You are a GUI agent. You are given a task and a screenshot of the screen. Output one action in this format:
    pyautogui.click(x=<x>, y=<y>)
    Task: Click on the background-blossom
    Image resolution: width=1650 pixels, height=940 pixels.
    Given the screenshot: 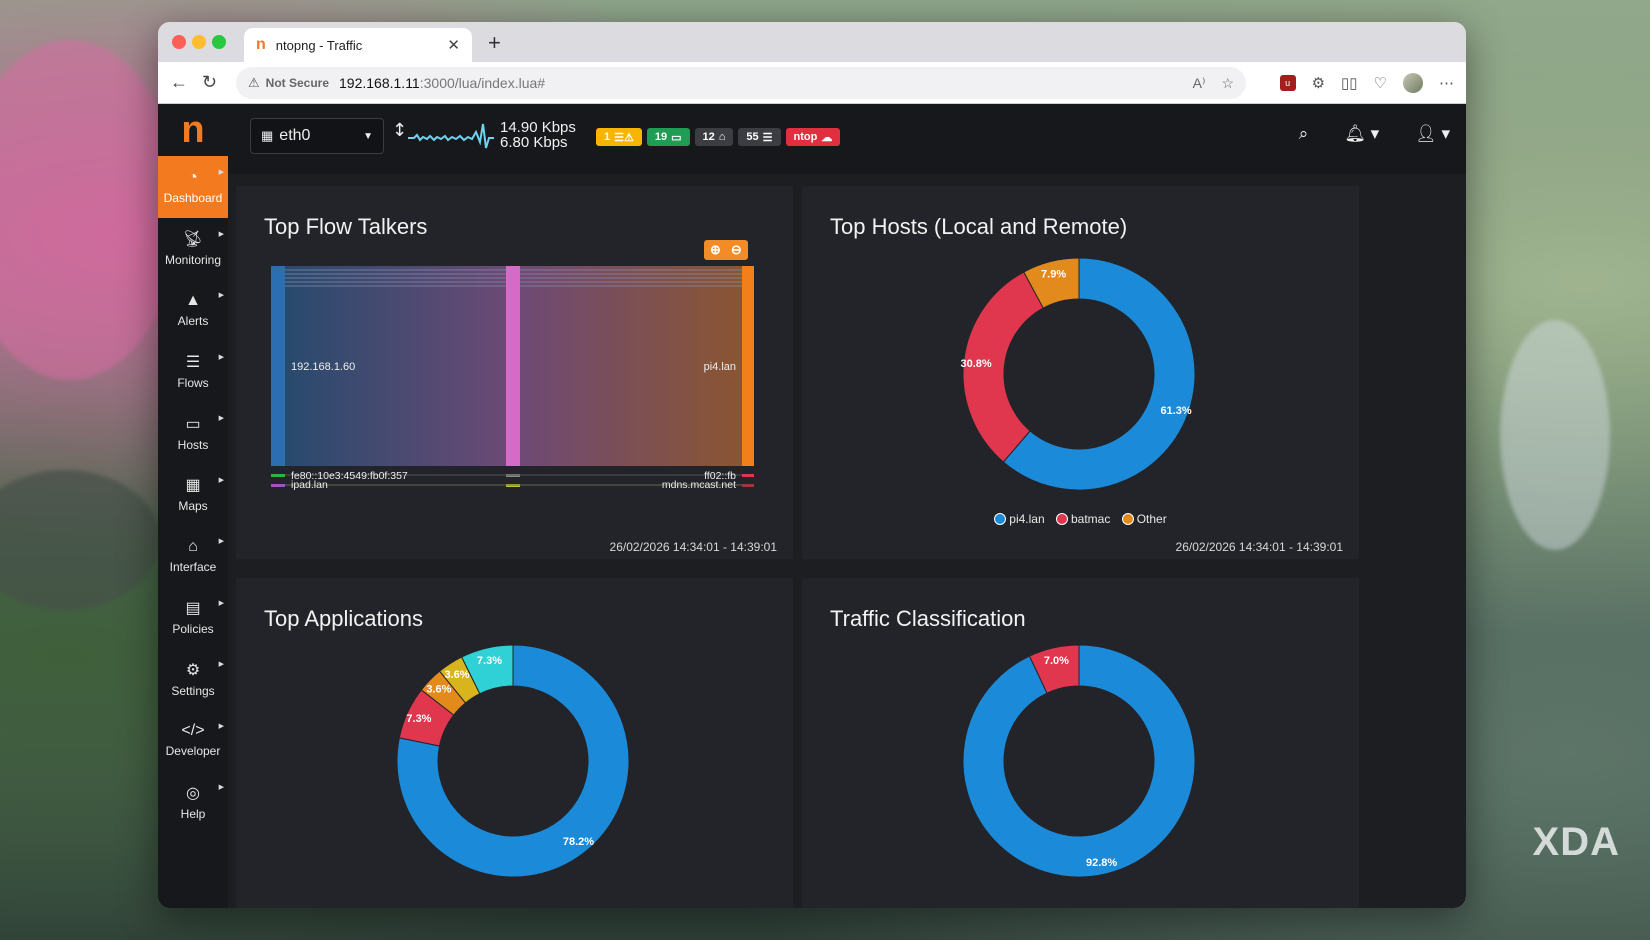 What is the action you would take?
    pyautogui.click(x=90, y=210)
    